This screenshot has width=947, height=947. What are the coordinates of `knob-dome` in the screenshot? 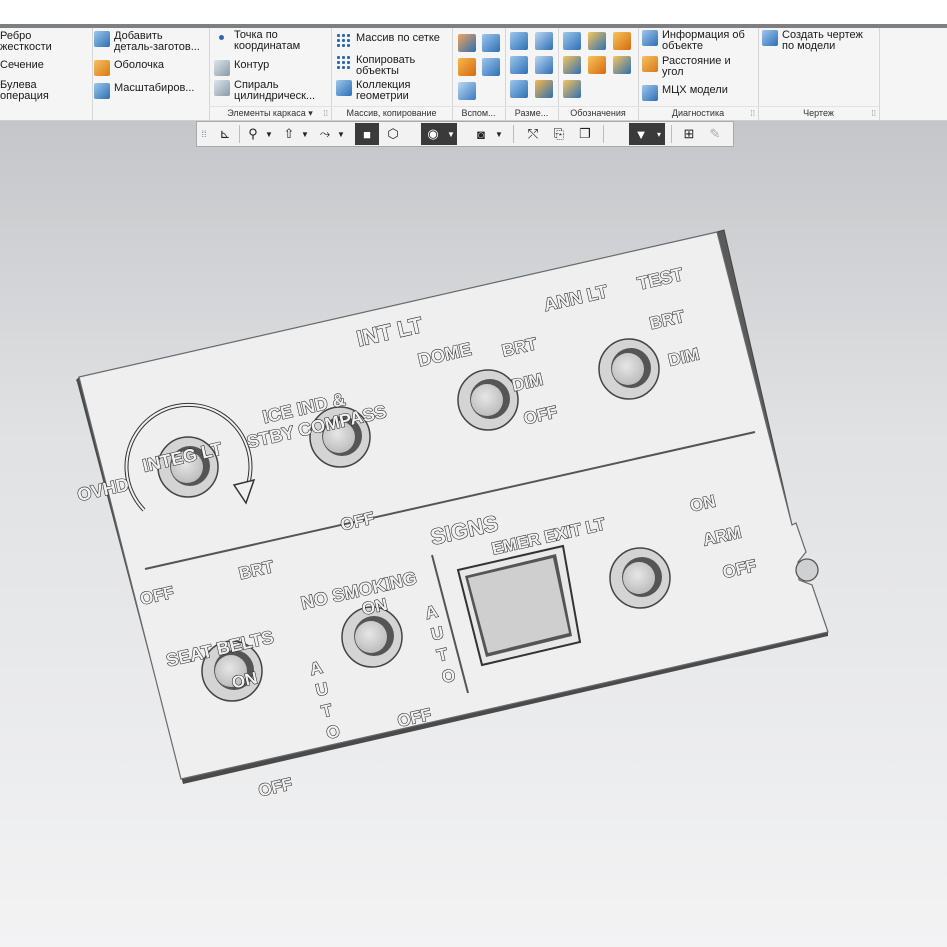 It's located at (488, 400).